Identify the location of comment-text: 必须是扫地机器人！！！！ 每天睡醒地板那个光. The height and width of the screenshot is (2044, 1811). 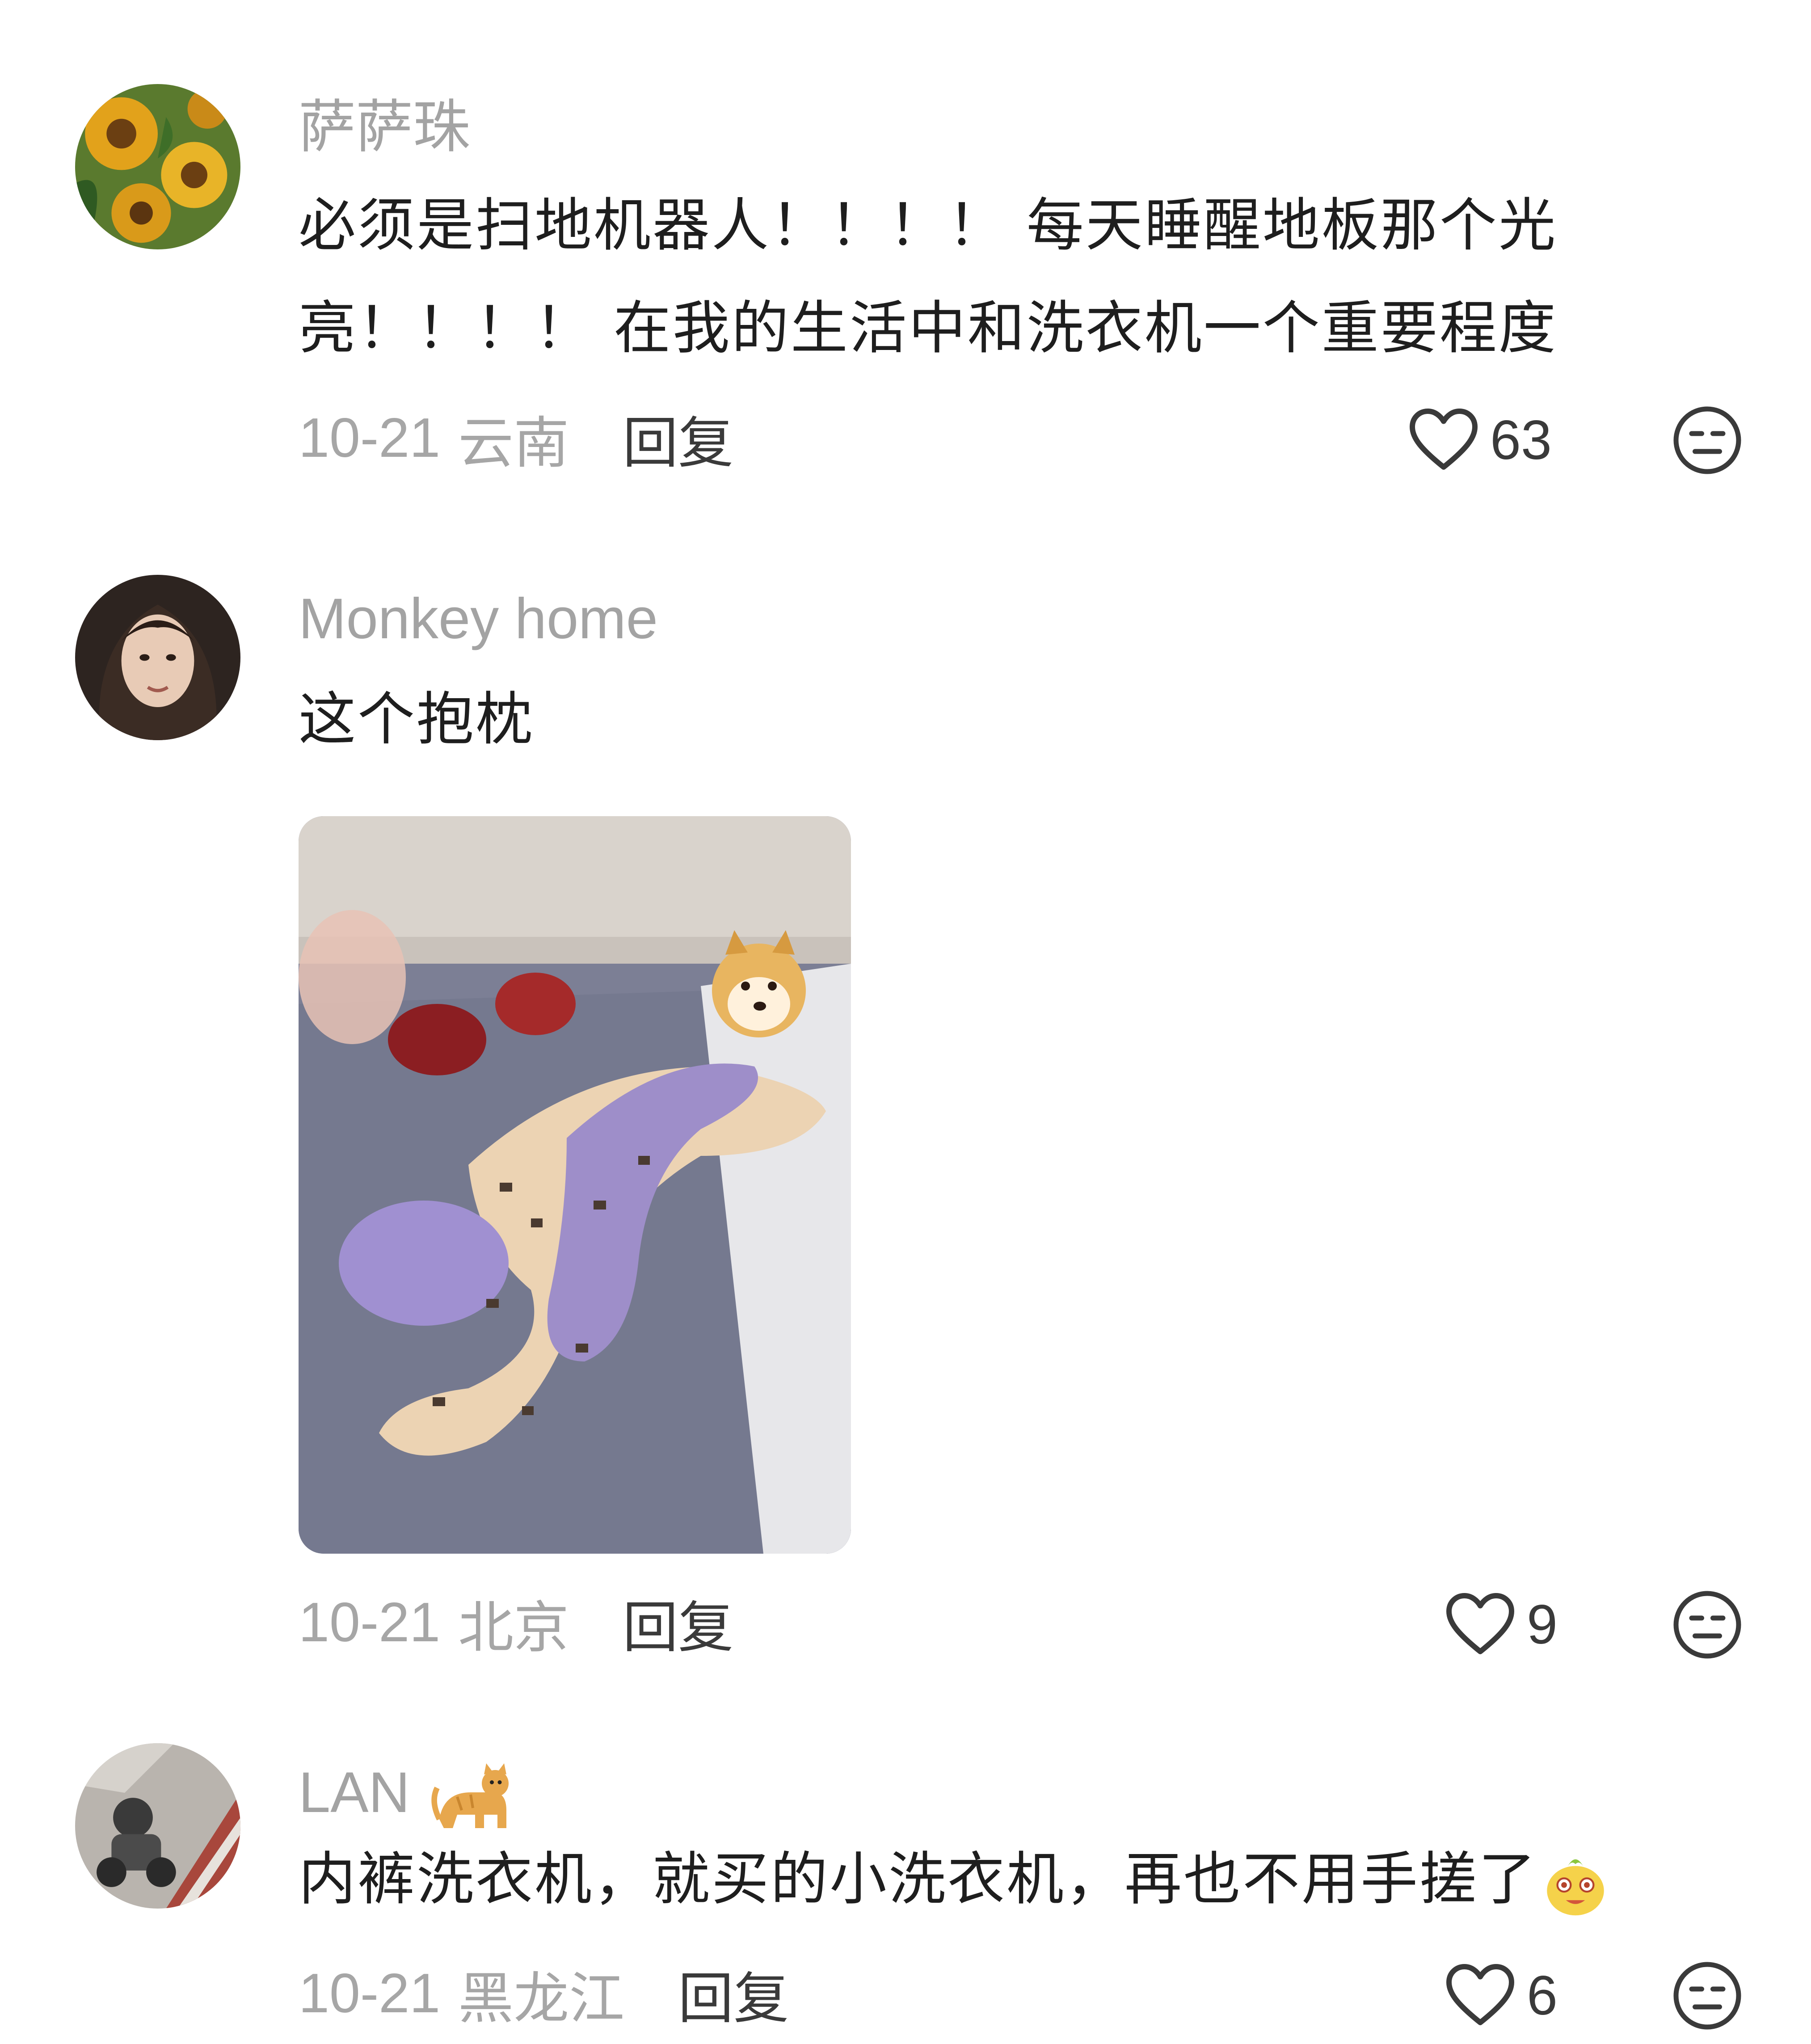
(928, 225).